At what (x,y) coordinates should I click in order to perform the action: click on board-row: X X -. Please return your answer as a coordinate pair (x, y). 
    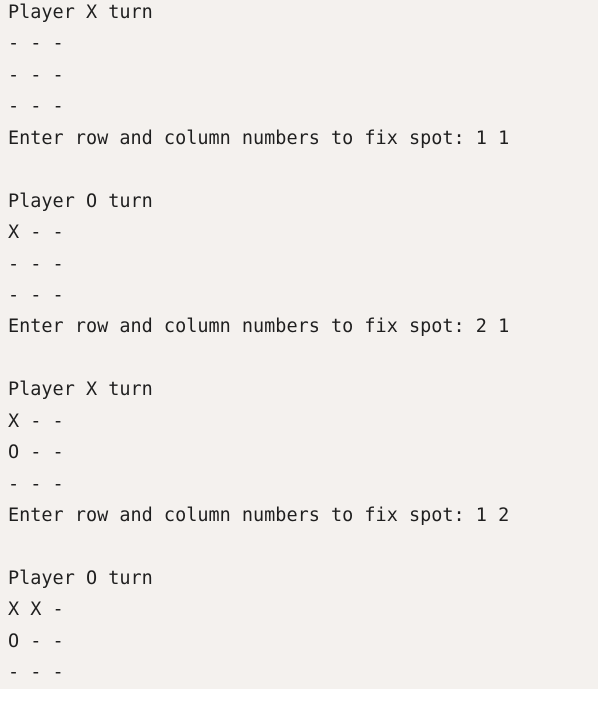
    Looking at the image, I should click on (36, 610).